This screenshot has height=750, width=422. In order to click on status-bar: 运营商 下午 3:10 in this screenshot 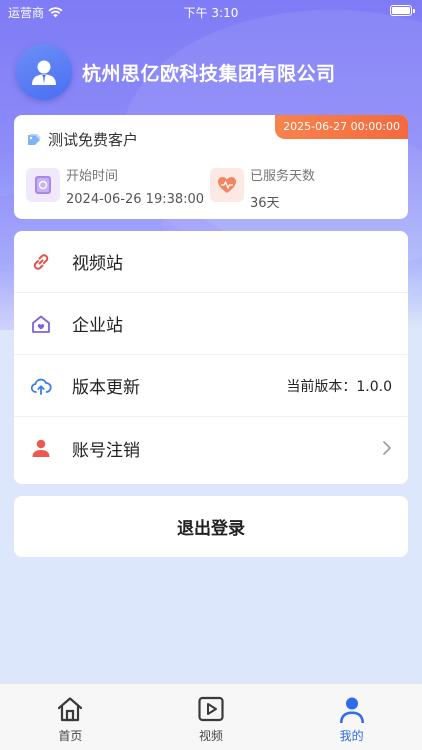, I will do `click(211, 12)`.